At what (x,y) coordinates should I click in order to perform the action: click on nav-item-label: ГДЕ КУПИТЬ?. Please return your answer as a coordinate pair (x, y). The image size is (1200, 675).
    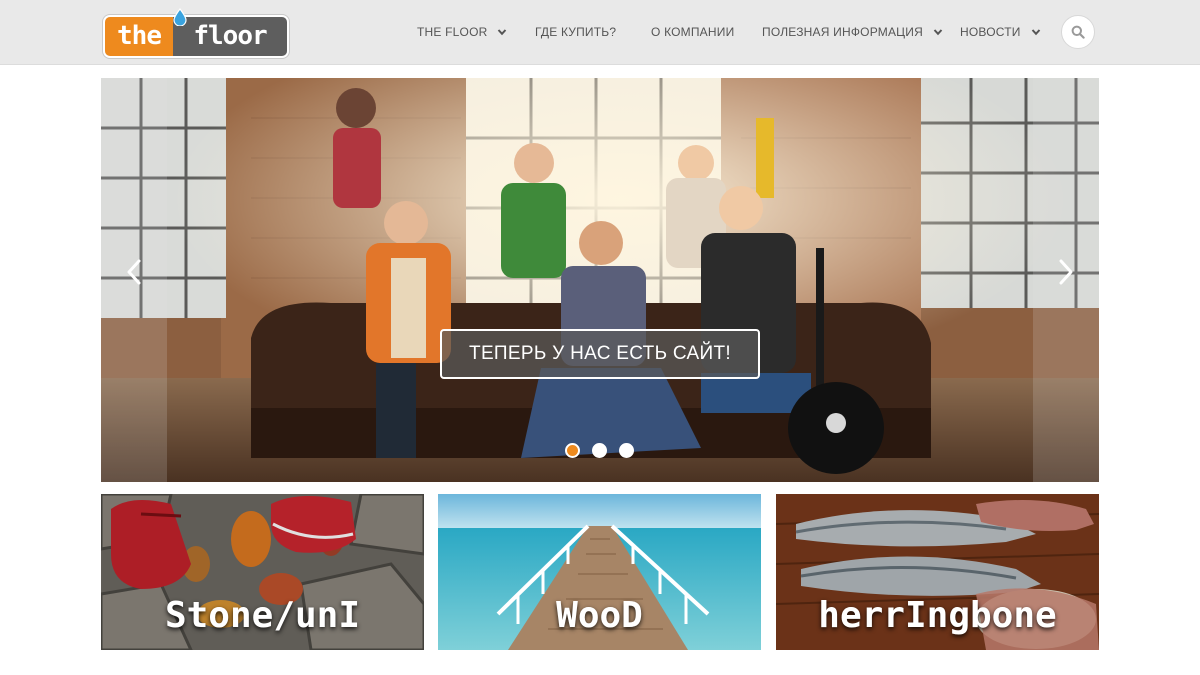
    Looking at the image, I should click on (576, 32).